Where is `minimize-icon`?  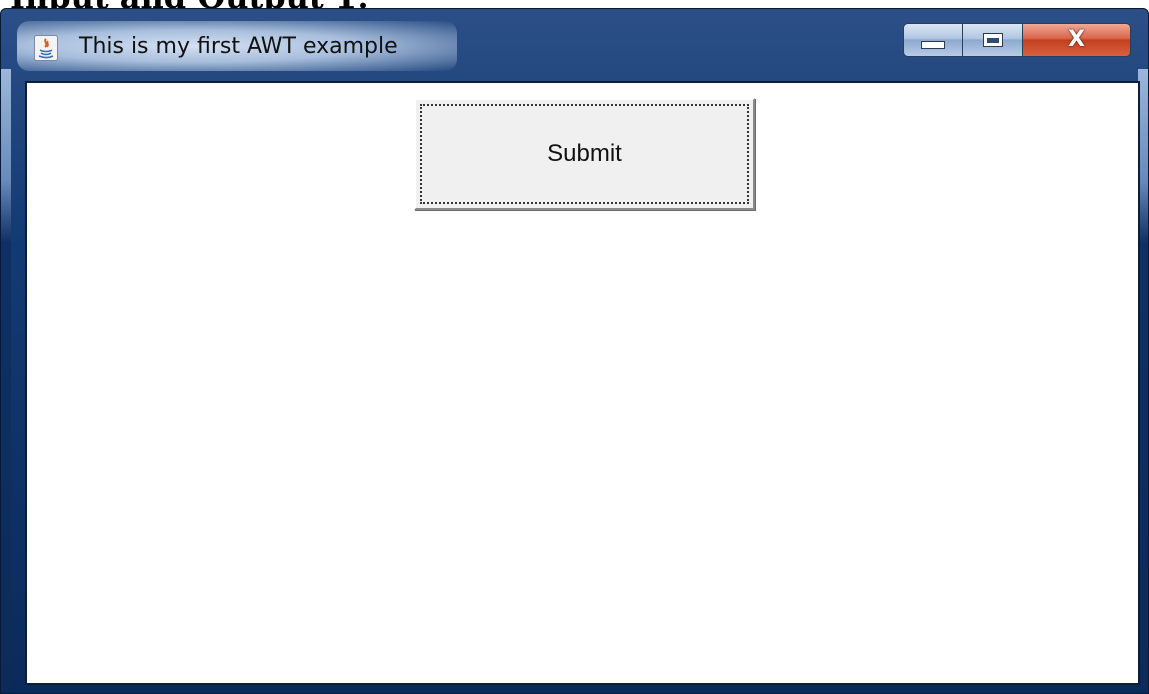 minimize-icon is located at coordinates (933, 45).